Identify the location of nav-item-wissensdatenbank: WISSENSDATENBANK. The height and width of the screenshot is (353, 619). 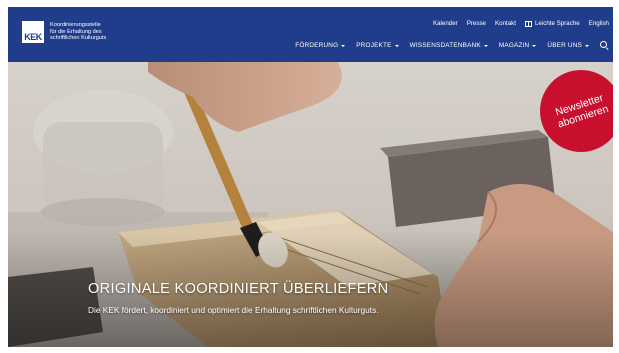
(449, 45).